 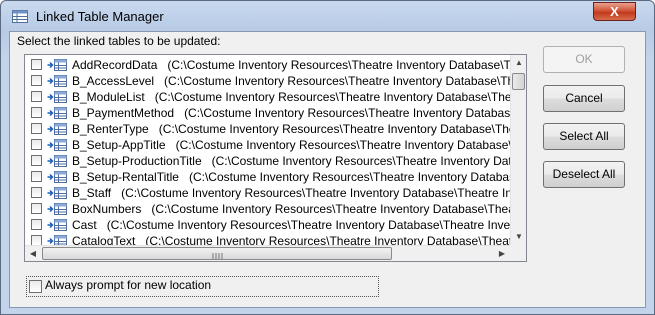 I want to click on table-name: B_Staff, so click(x=92, y=193).